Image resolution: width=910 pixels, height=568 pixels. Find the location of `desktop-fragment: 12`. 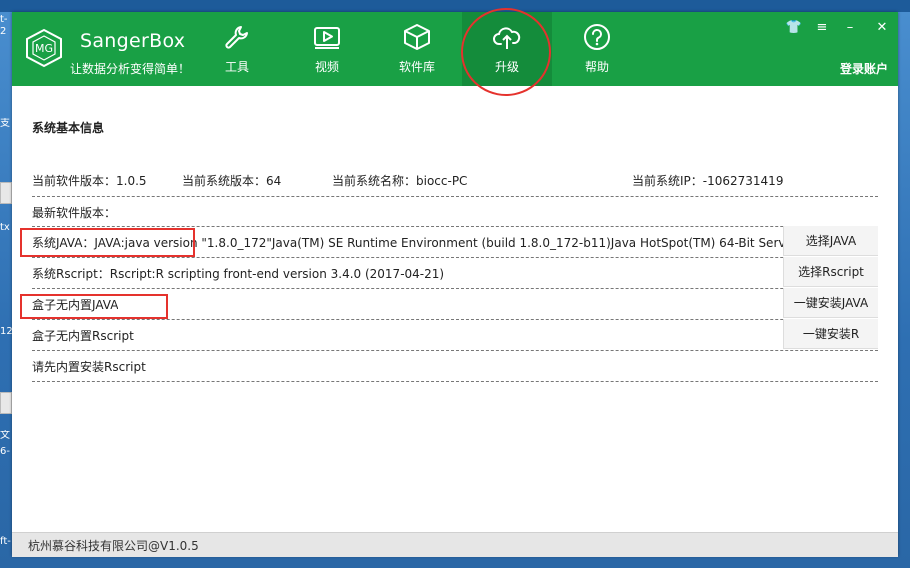

desktop-fragment: 12 is located at coordinates (6, 331).